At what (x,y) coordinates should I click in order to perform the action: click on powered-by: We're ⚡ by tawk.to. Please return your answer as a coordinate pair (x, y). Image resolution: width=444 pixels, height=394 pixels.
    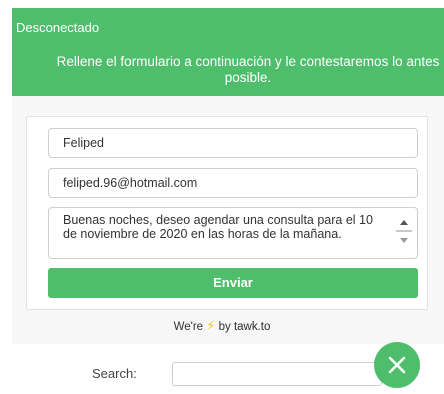
    Looking at the image, I should click on (222, 326).